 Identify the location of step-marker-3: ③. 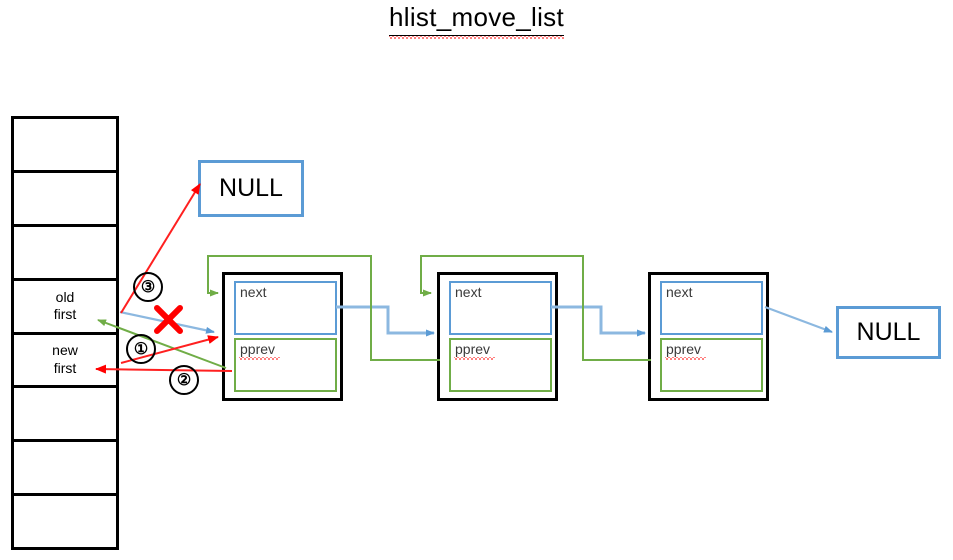
(148, 287).